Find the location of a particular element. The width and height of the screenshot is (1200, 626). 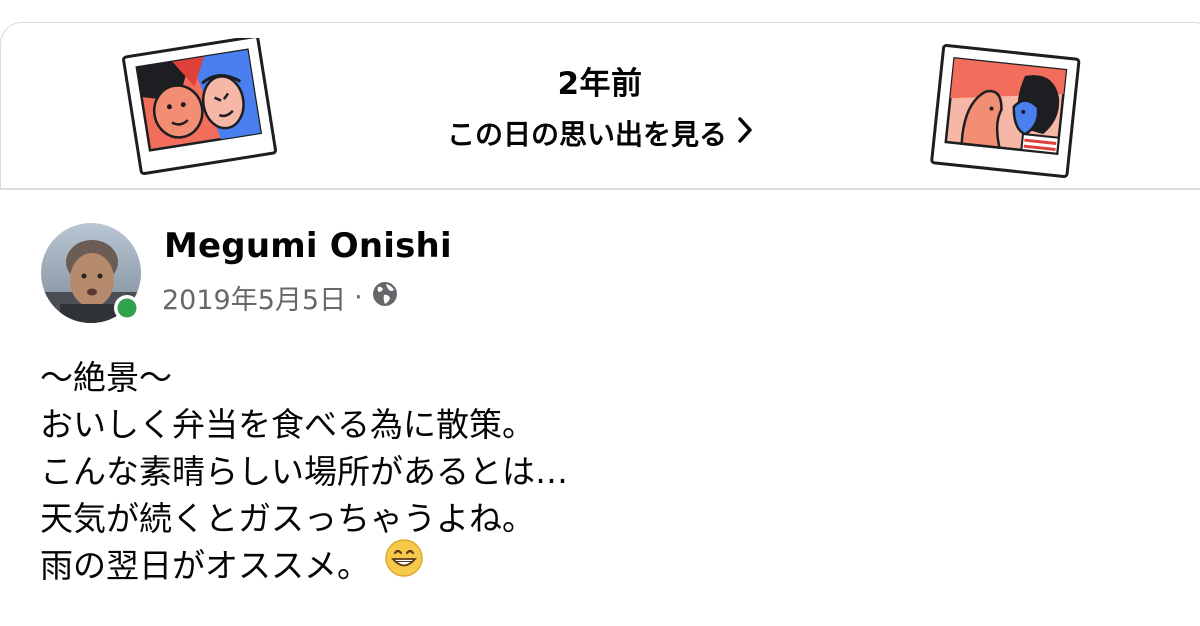

see-memories-label: この日の思い出を見る is located at coordinates (586, 134).